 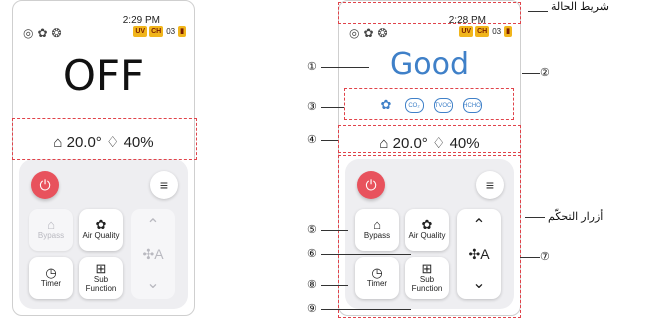 I want to click on menu-icon: ≡, so click(x=164, y=185).